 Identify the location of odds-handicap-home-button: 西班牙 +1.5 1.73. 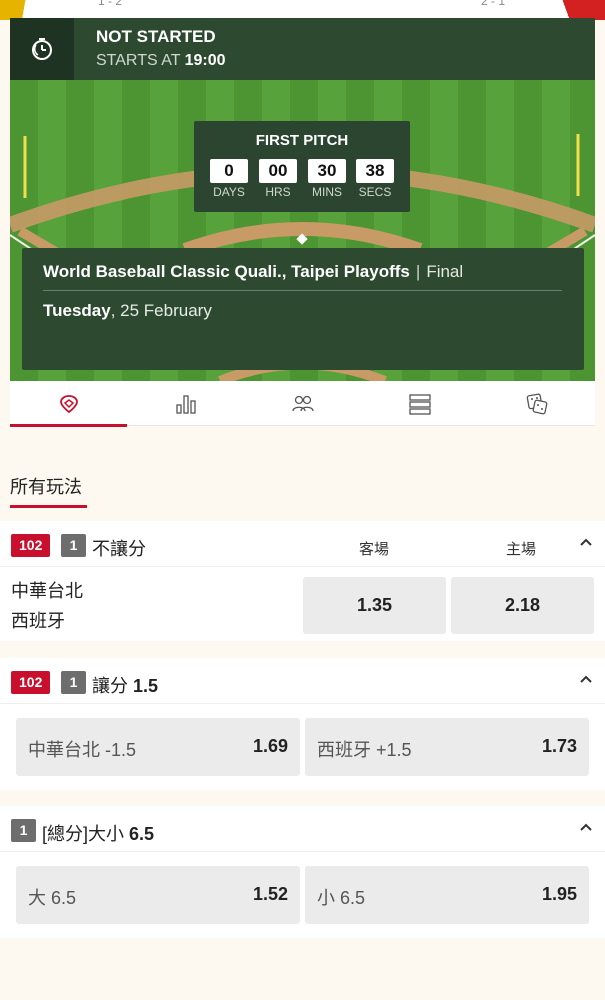
(447, 747).